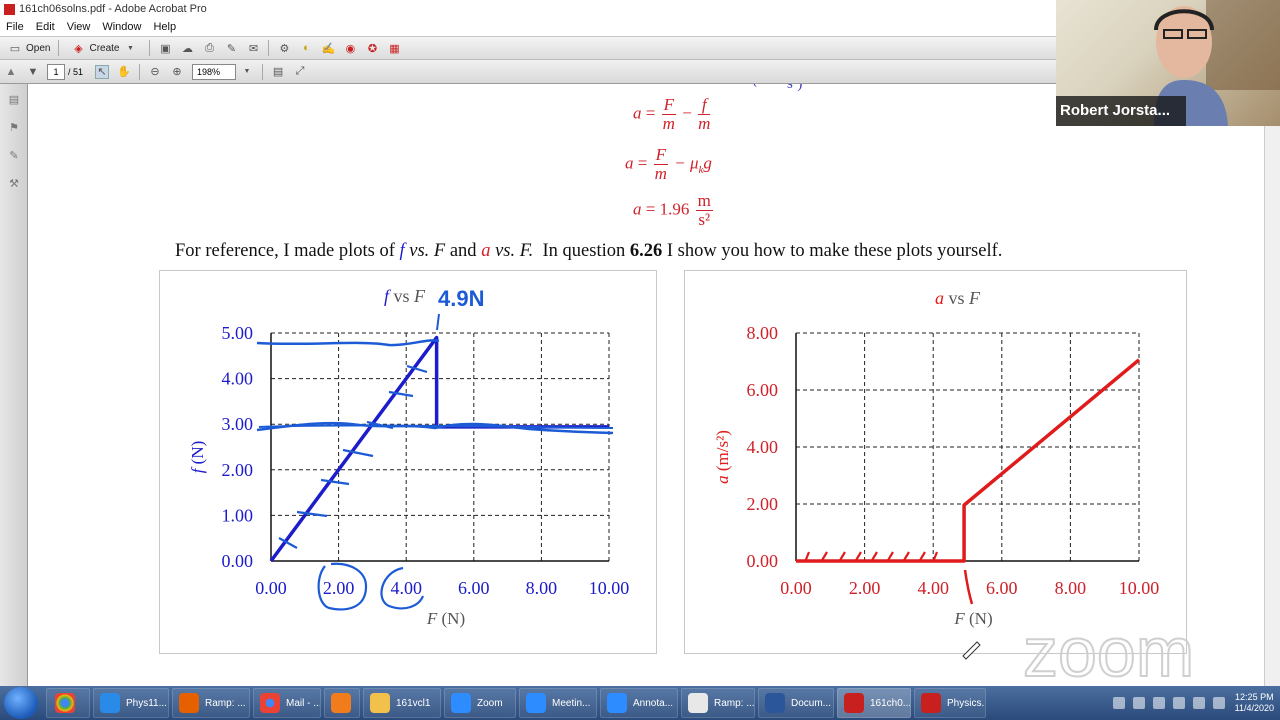 This screenshot has width=1280, height=720. I want to click on folder-icon: ▭, so click(15, 48).